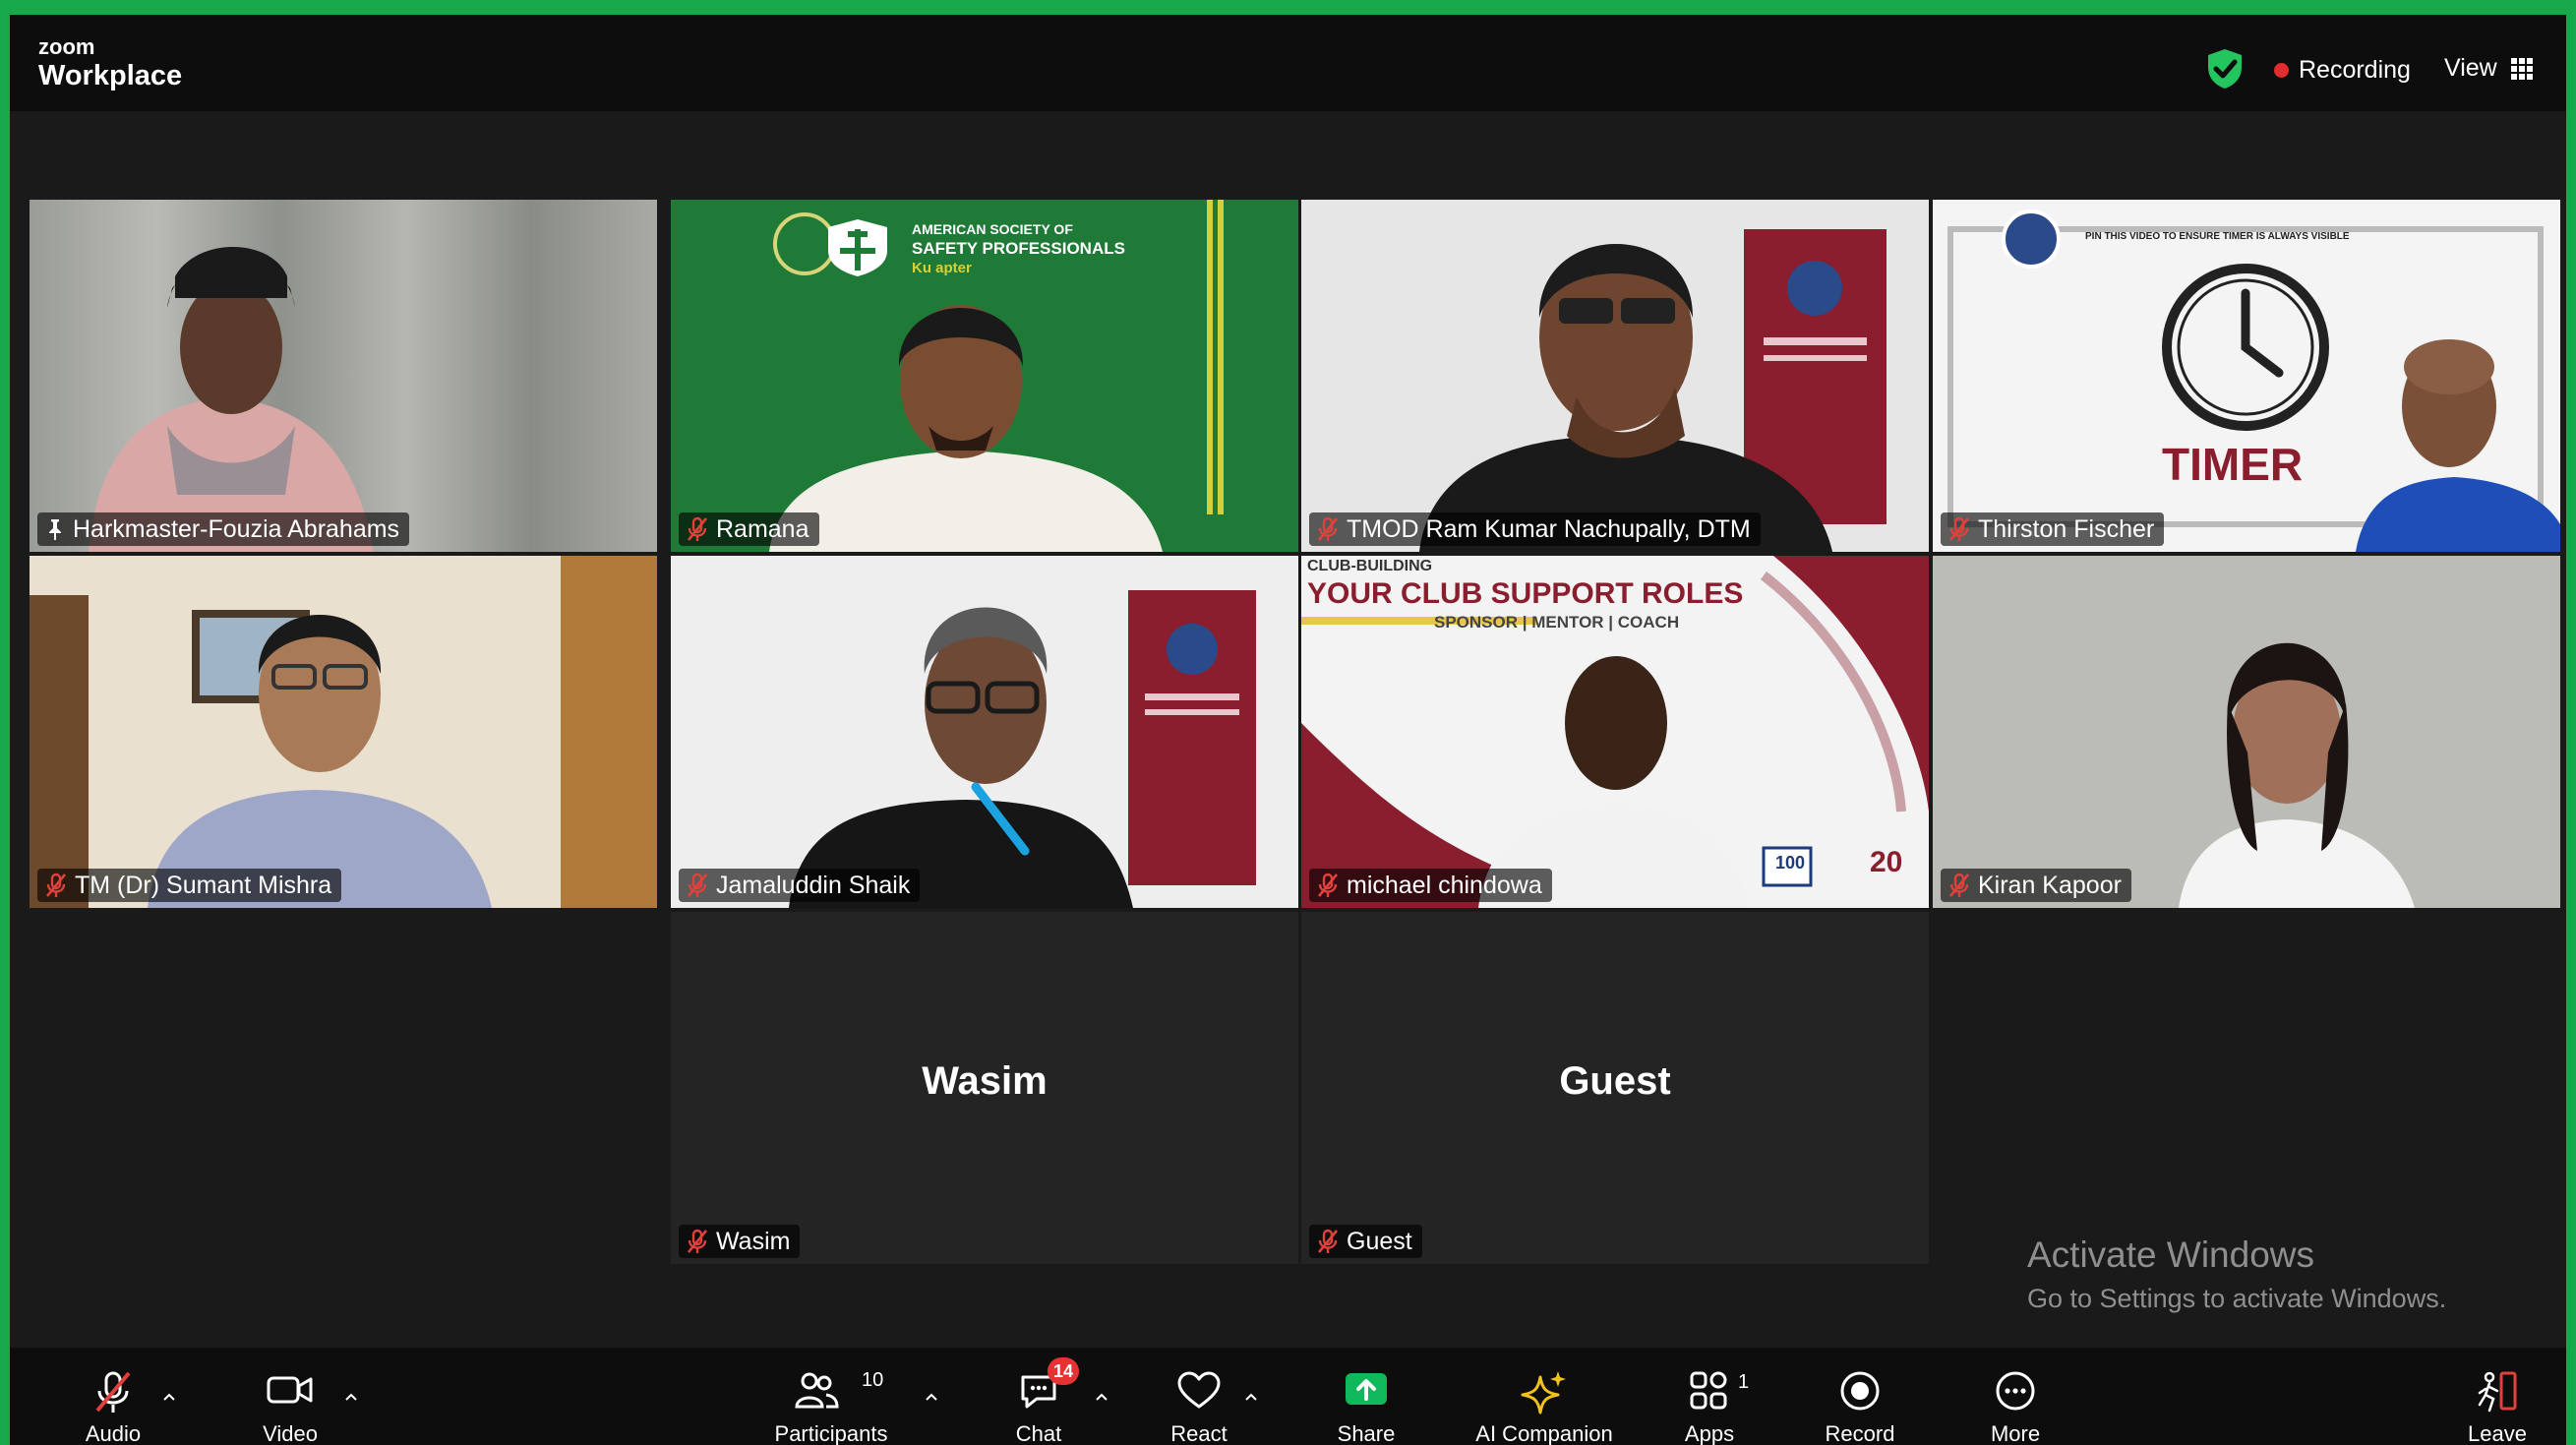  I want to click on zoom-logo: zoom Workplace, so click(110, 63).